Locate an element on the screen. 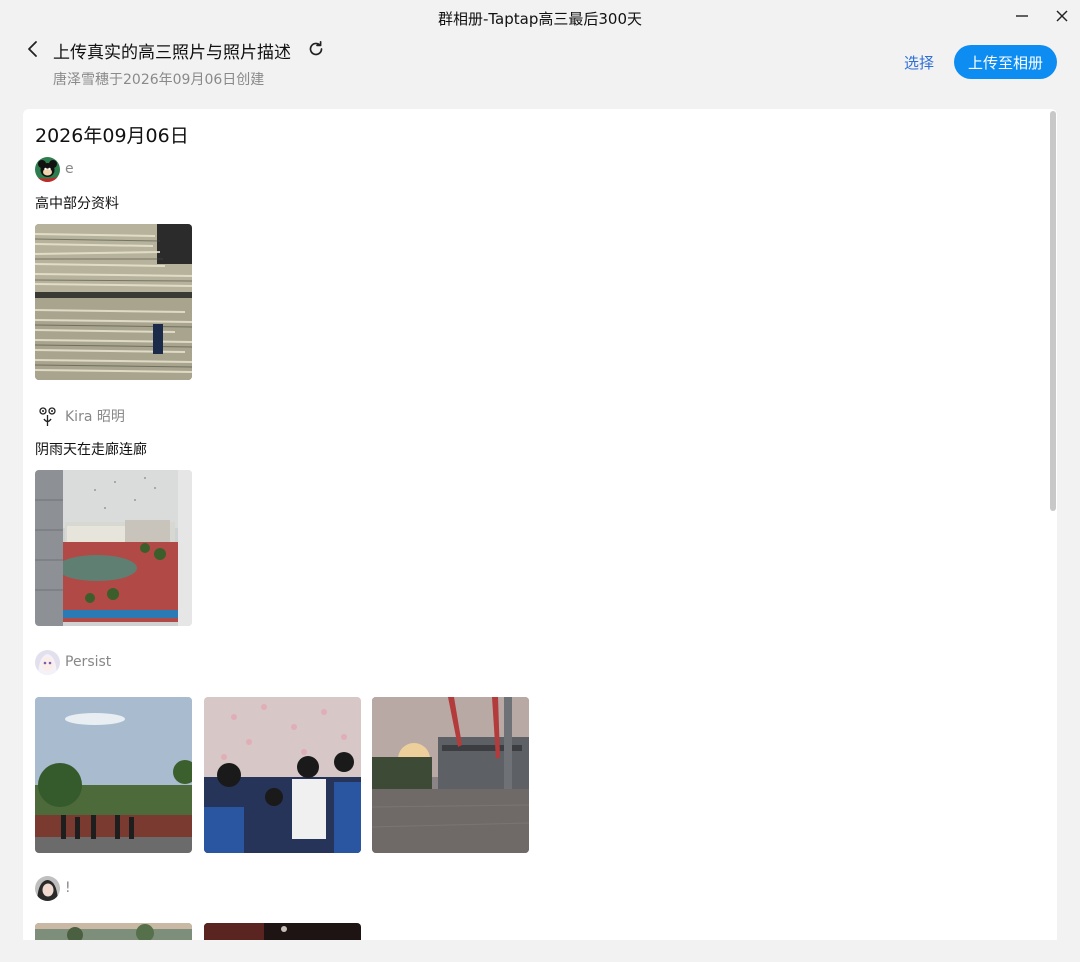  select-button: 选择 is located at coordinates (919, 62).